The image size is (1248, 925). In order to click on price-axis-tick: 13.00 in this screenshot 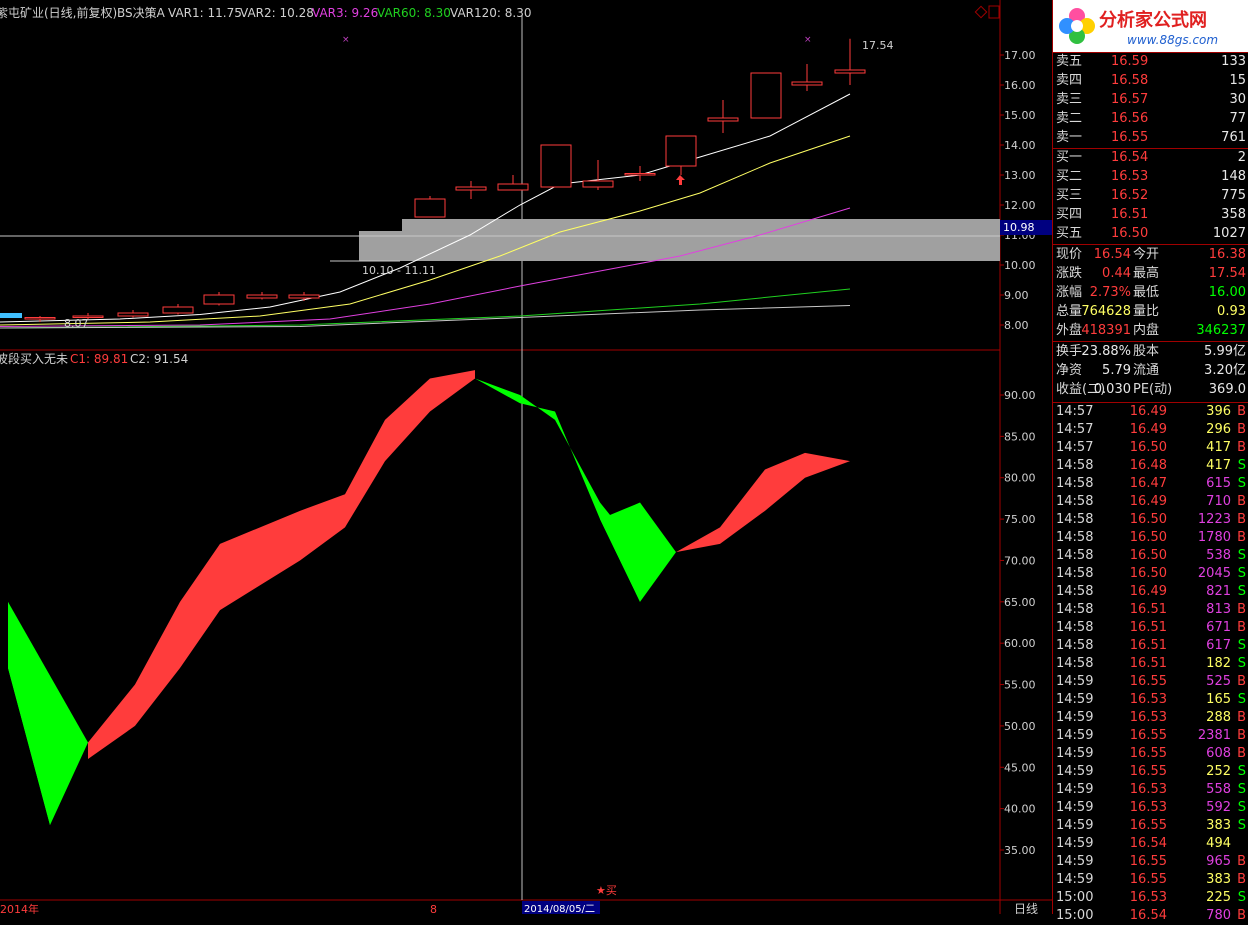, I will do `click(1020, 175)`.